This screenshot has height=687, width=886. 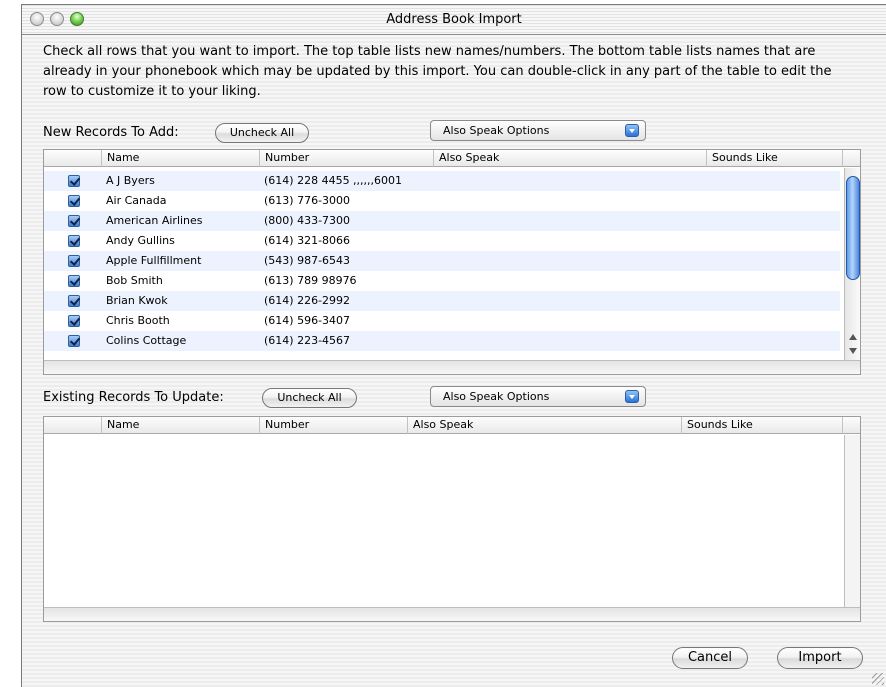 What do you see at coordinates (853, 351) in the screenshot?
I see `scroll-down-icon` at bounding box center [853, 351].